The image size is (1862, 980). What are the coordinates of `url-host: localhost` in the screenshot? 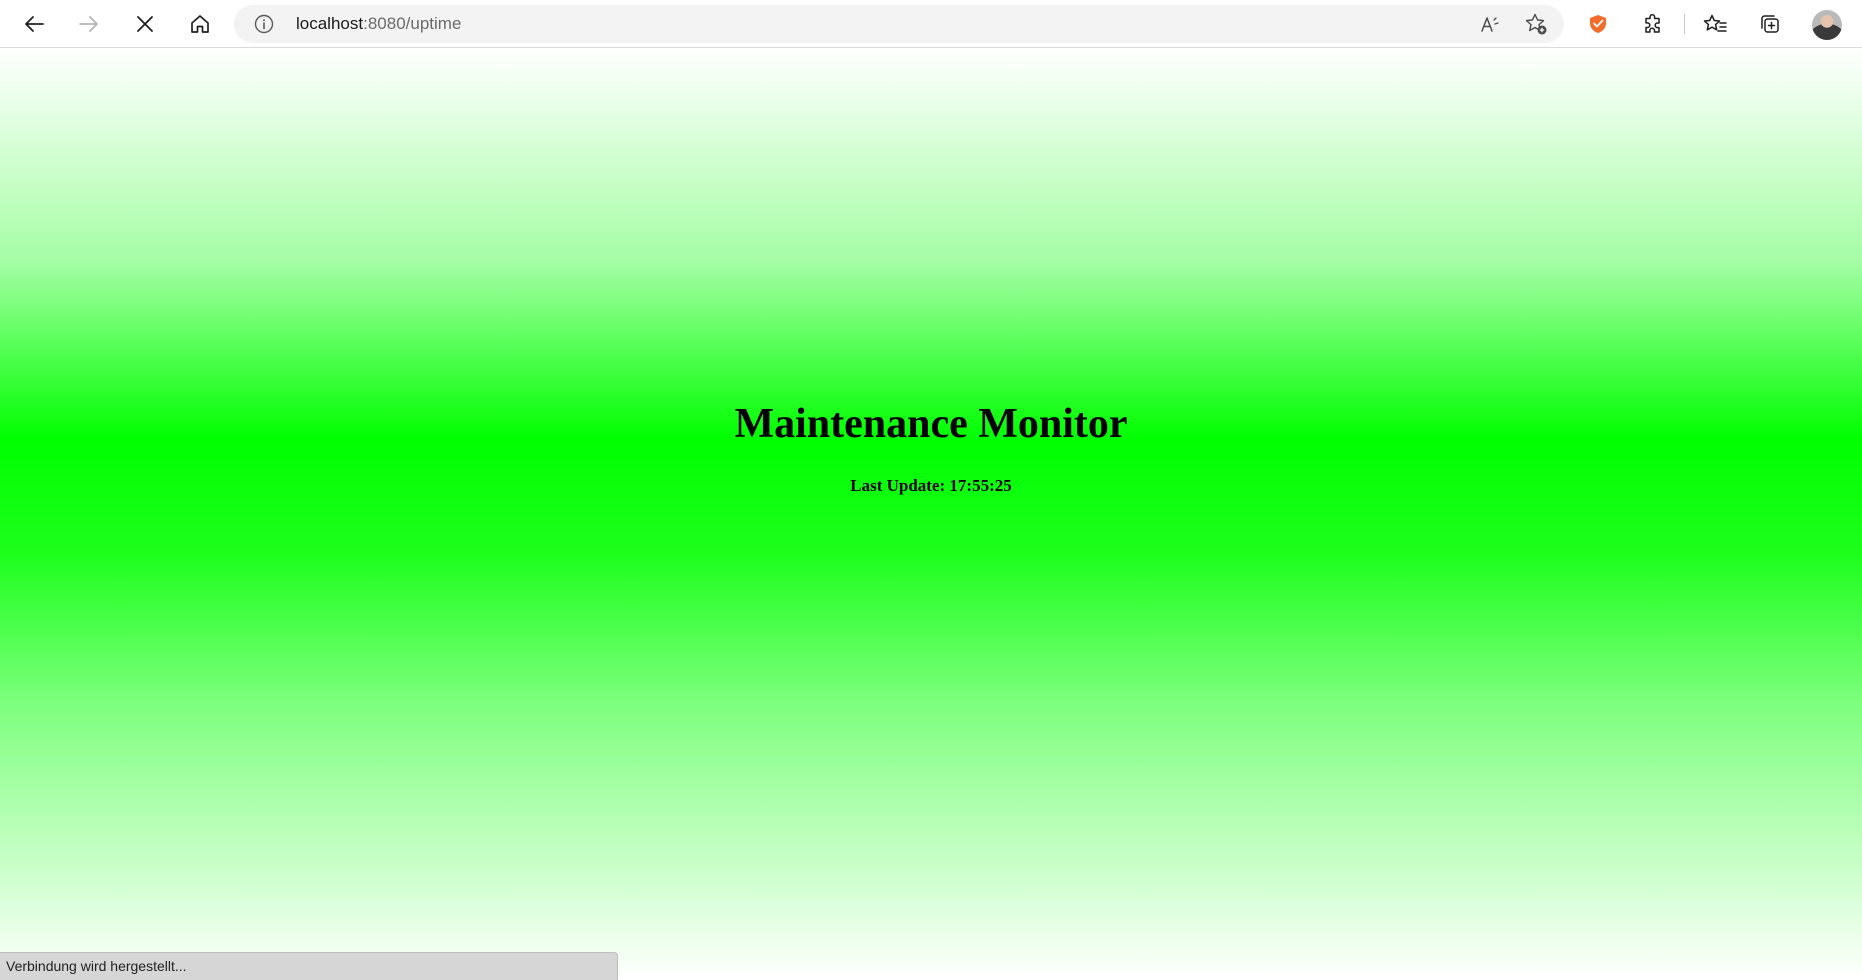 It's located at (330, 23).